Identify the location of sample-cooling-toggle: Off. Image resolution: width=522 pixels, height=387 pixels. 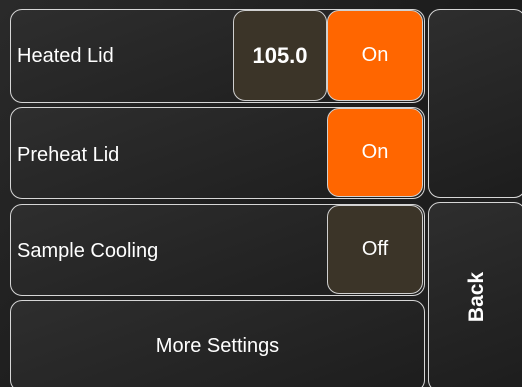
(375, 249).